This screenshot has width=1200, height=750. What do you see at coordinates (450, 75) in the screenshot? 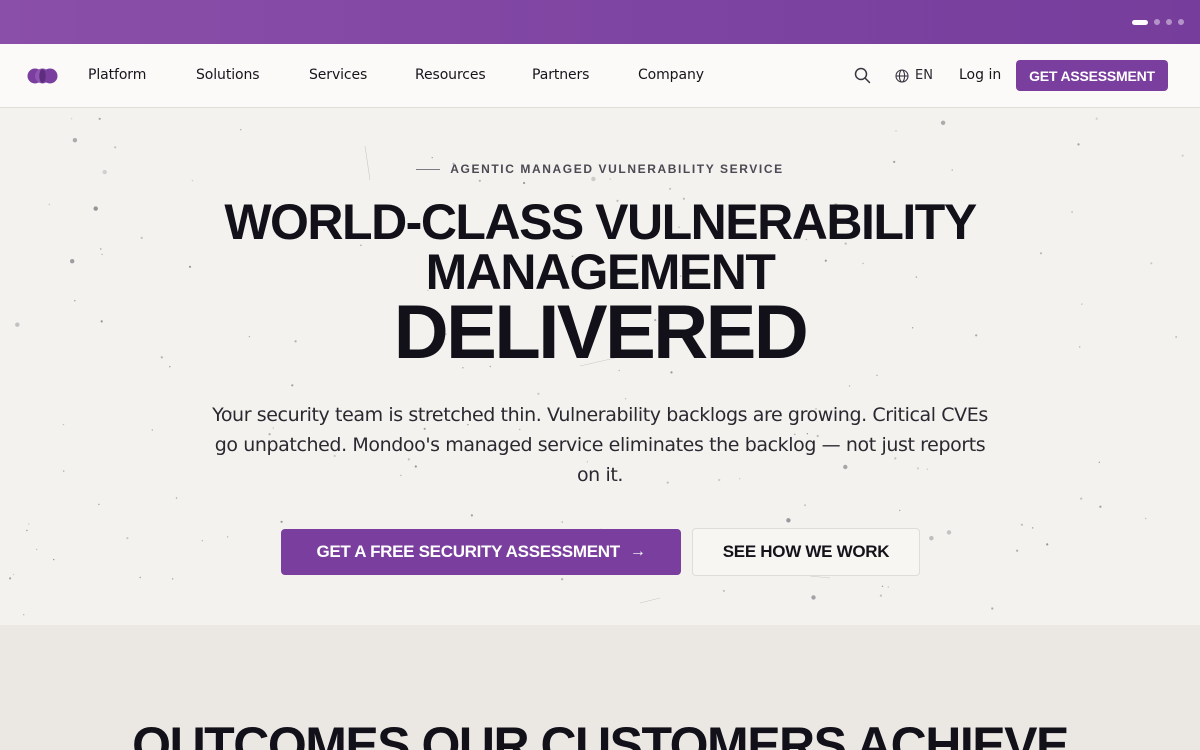
I see `nav-resources: Resources` at bounding box center [450, 75].